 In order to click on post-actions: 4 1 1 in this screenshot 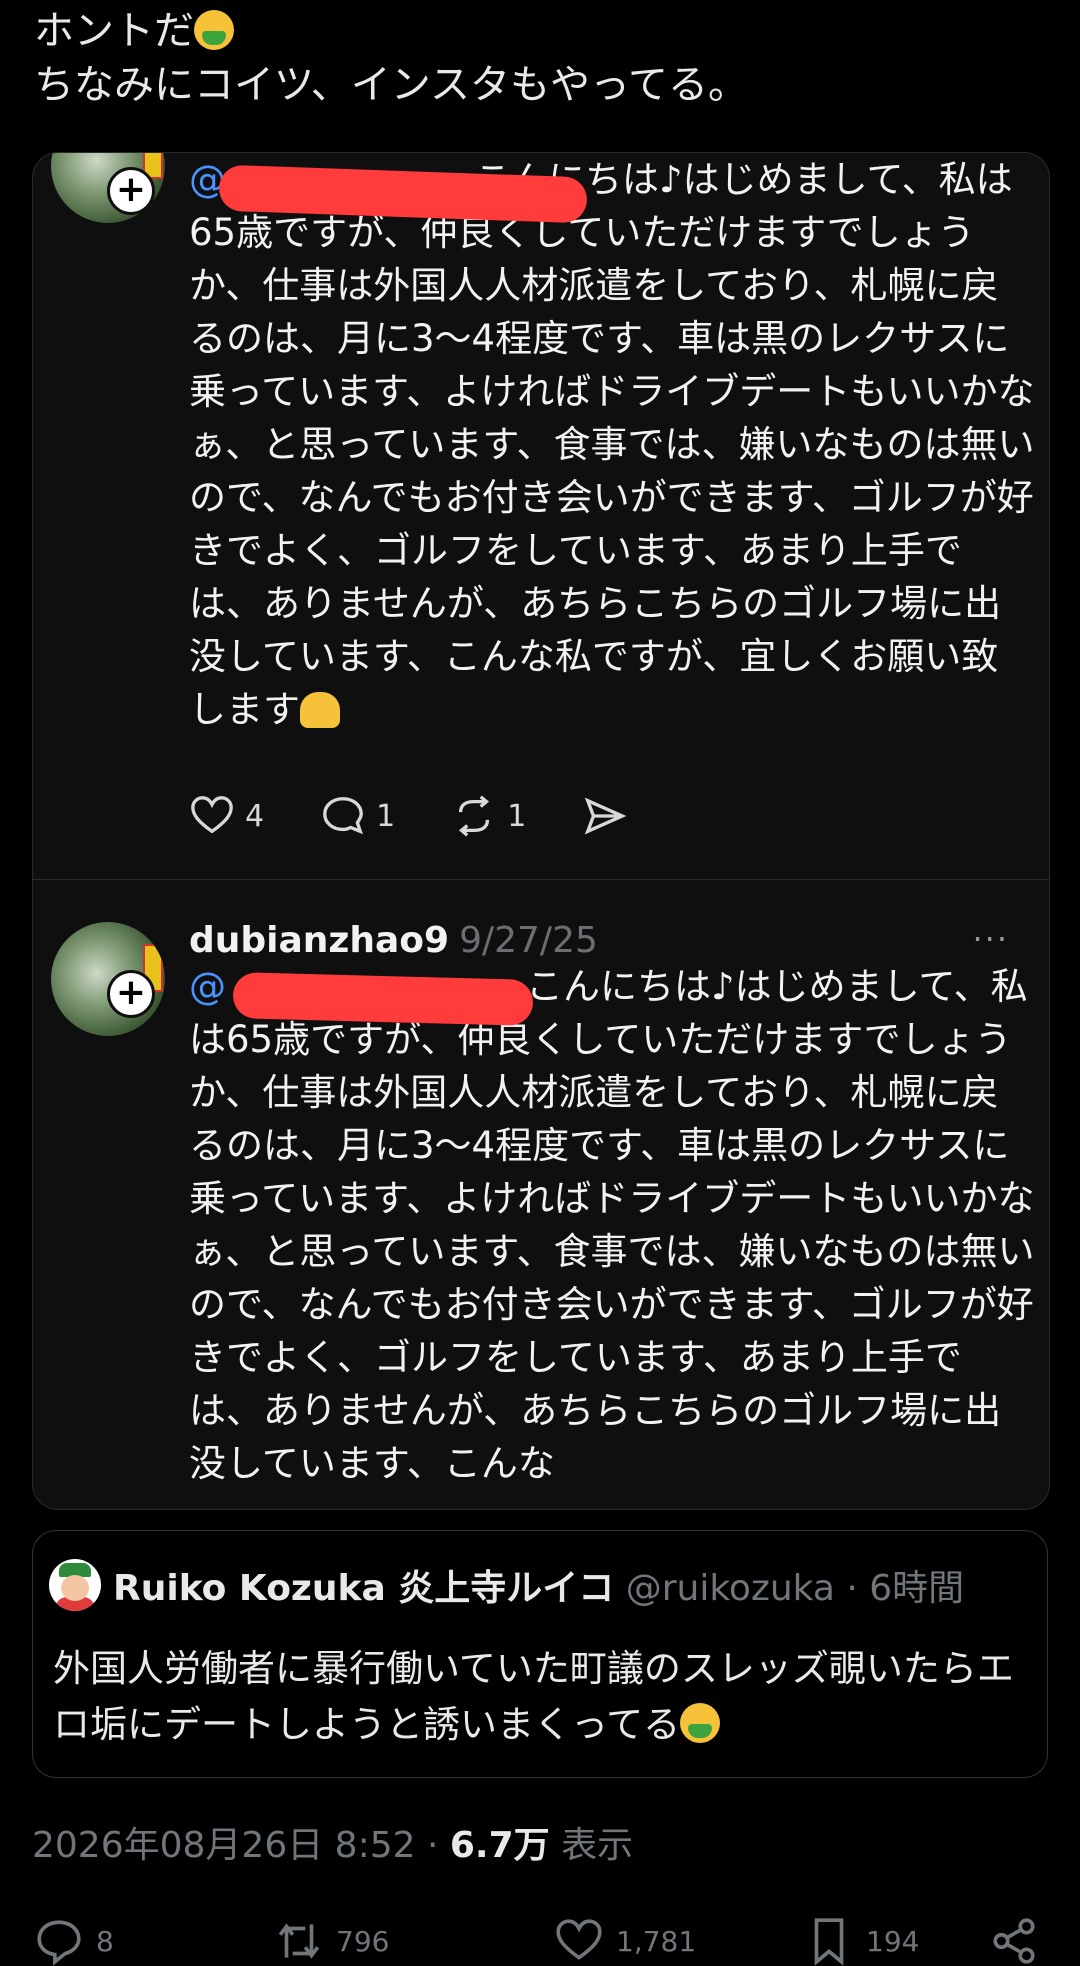, I will do `click(436, 816)`.